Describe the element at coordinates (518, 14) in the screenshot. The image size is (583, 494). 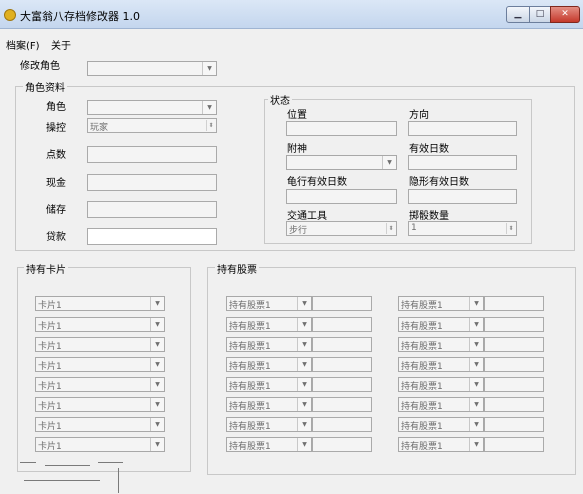
I see `minimize-button: ▁` at that location.